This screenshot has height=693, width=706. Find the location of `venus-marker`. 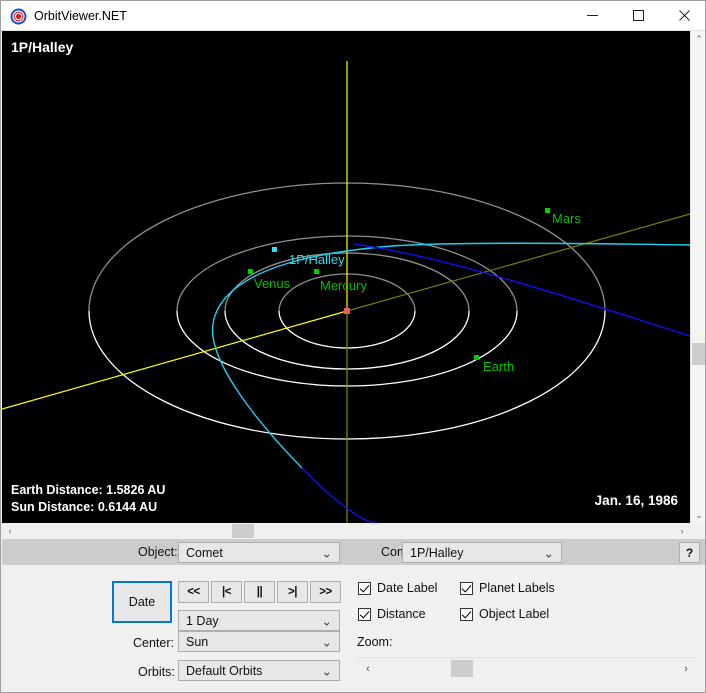

venus-marker is located at coordinates (250, 271).